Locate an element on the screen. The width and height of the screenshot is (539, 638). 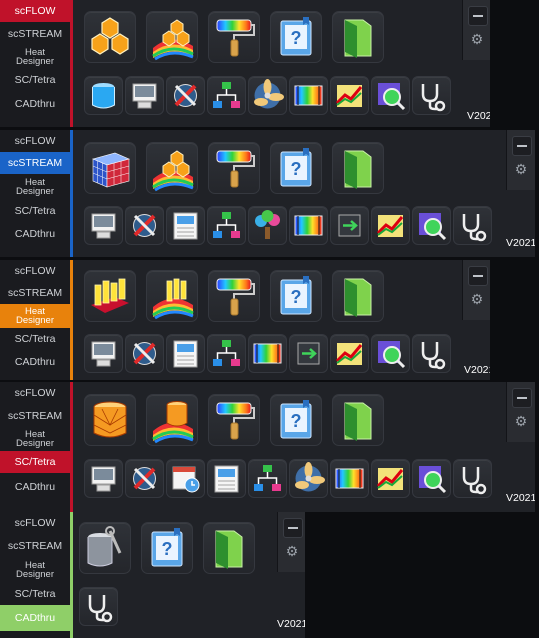
blue-cylinder-button is located at coordinates (103, 95).